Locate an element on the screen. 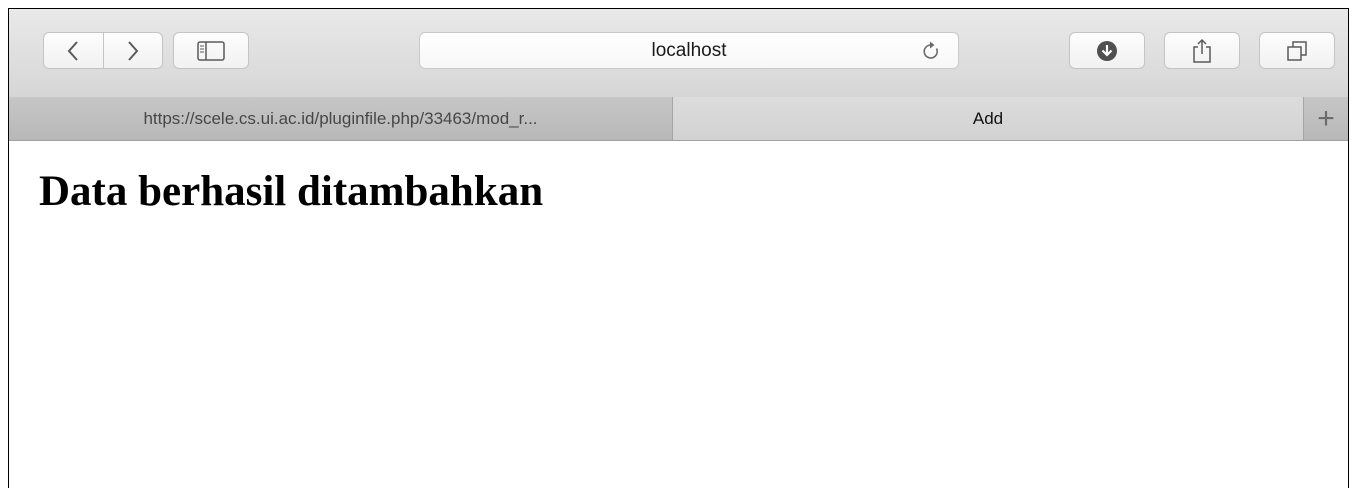 The width and height of the screenshot is (1353, 488). chevron-right-icon is located at coordinates (133, 50).